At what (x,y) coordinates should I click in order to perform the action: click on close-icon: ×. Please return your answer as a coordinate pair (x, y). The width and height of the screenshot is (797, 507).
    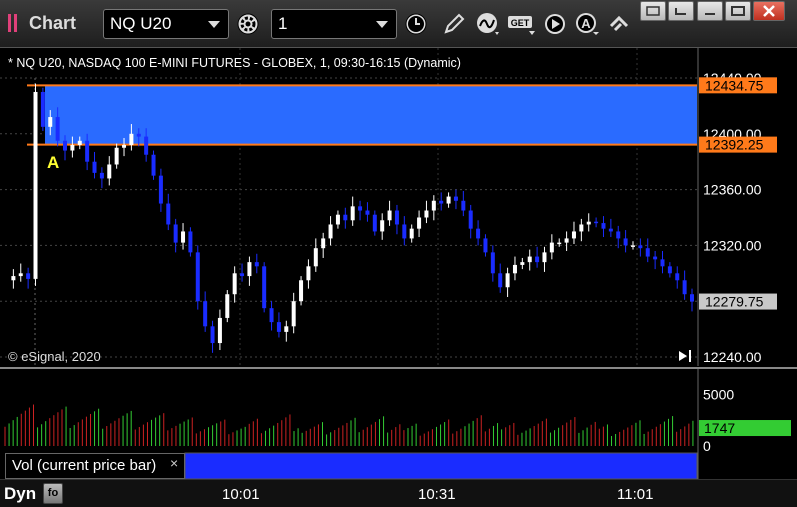
    Looking at the image, I should click on (174, 463).